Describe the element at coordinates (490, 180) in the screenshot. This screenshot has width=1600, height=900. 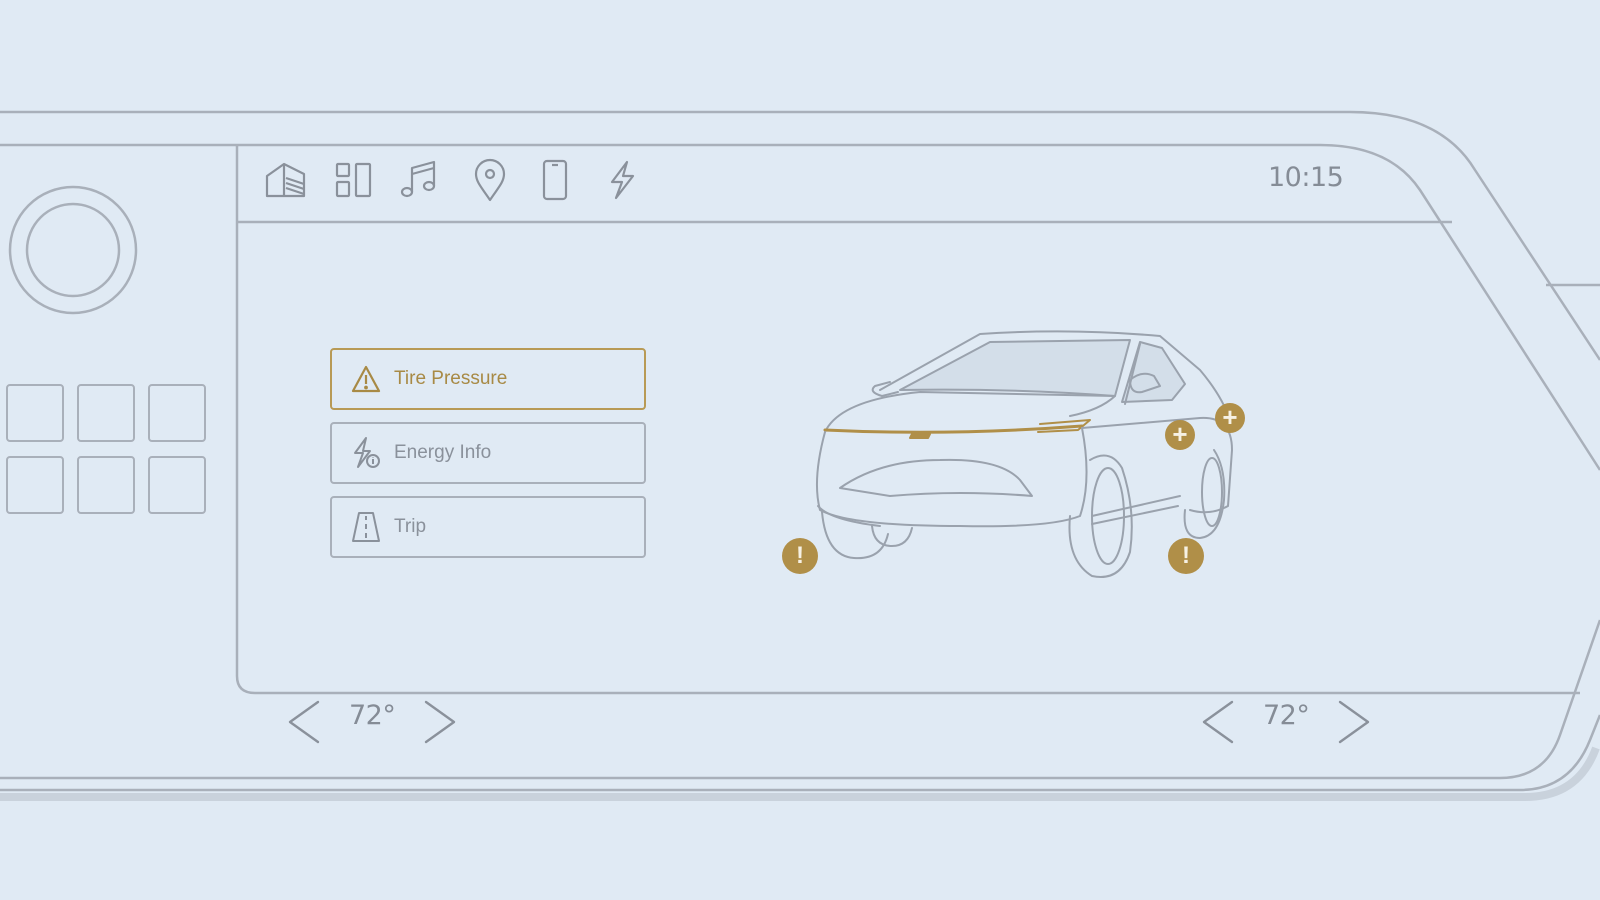
I see `location-pin-icon` at that location.